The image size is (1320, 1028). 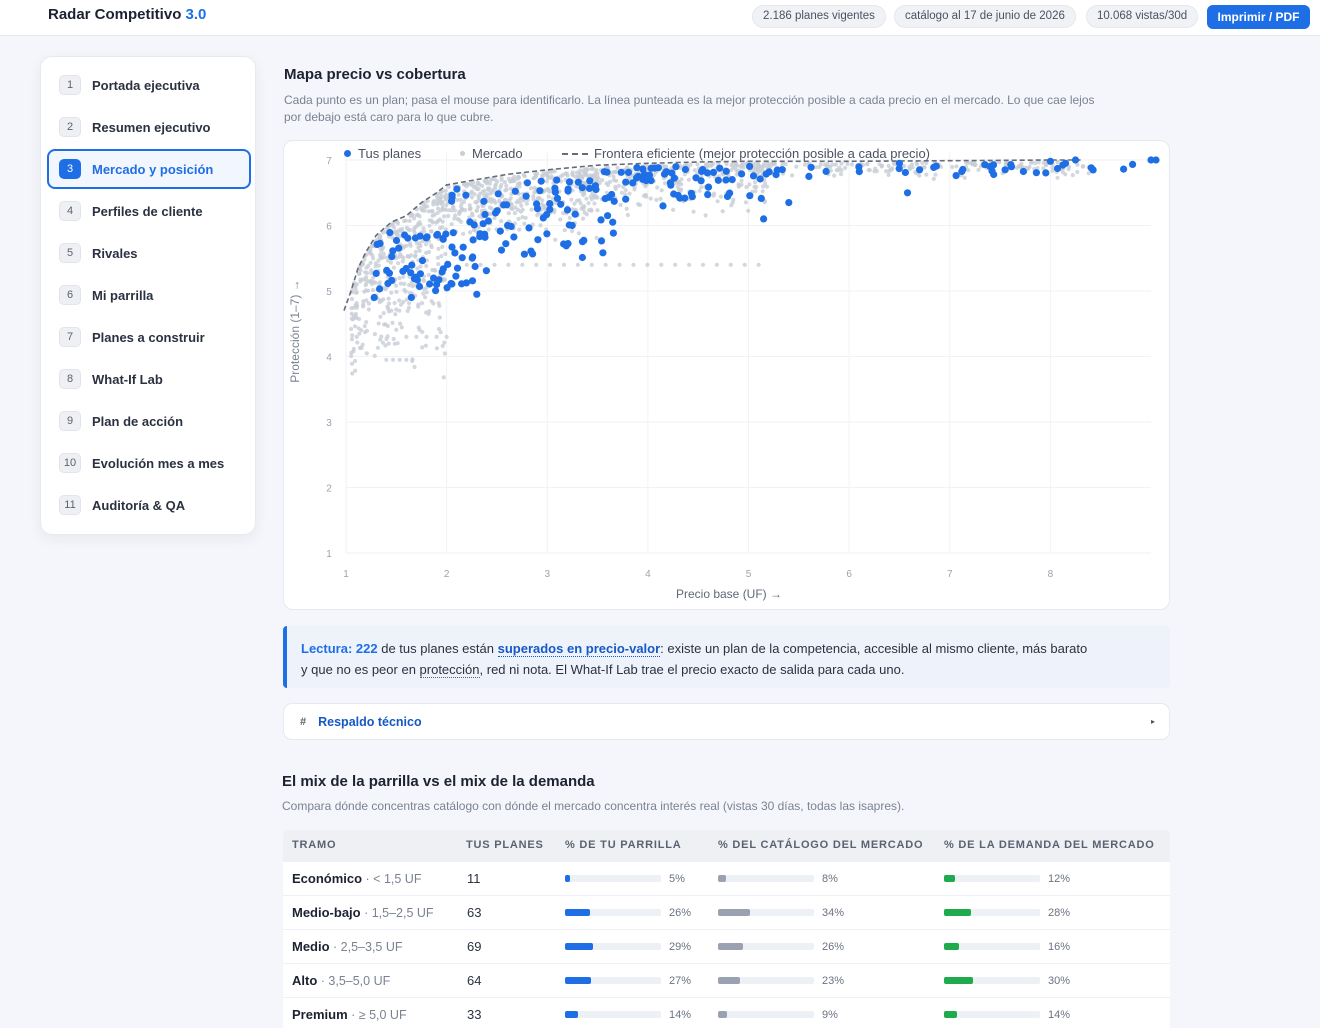 What do you see at coordinates (579, 649) in the screenshot?
I see `callout-link-precio-valor: superados en precio-valor` at bounding box center [579, 649].